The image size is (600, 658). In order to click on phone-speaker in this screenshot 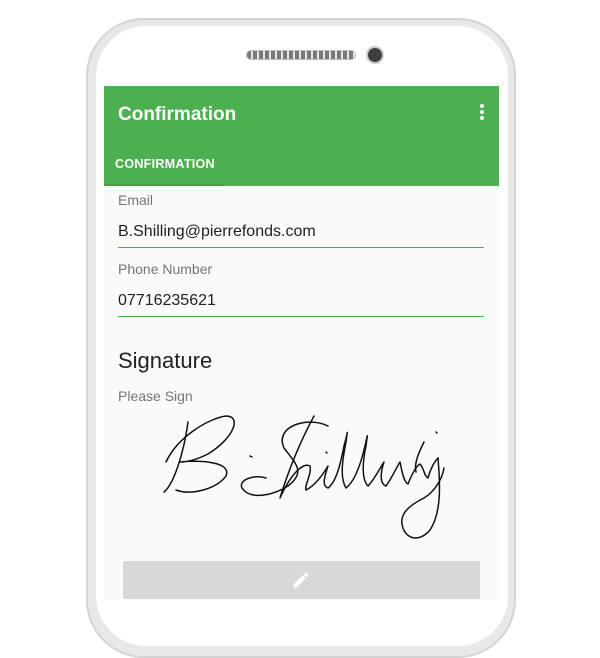, I will do `click(301, 55)`.